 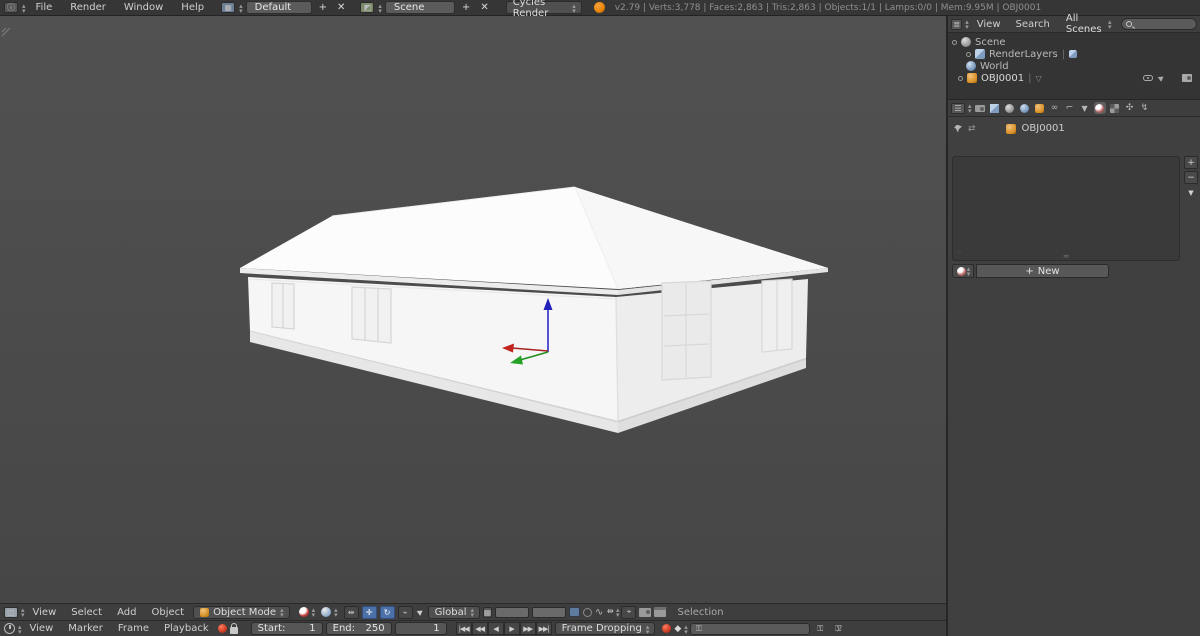 I want to click on shading-dropdown-arrows: ▴ ▾, so click(x=313, y=613).